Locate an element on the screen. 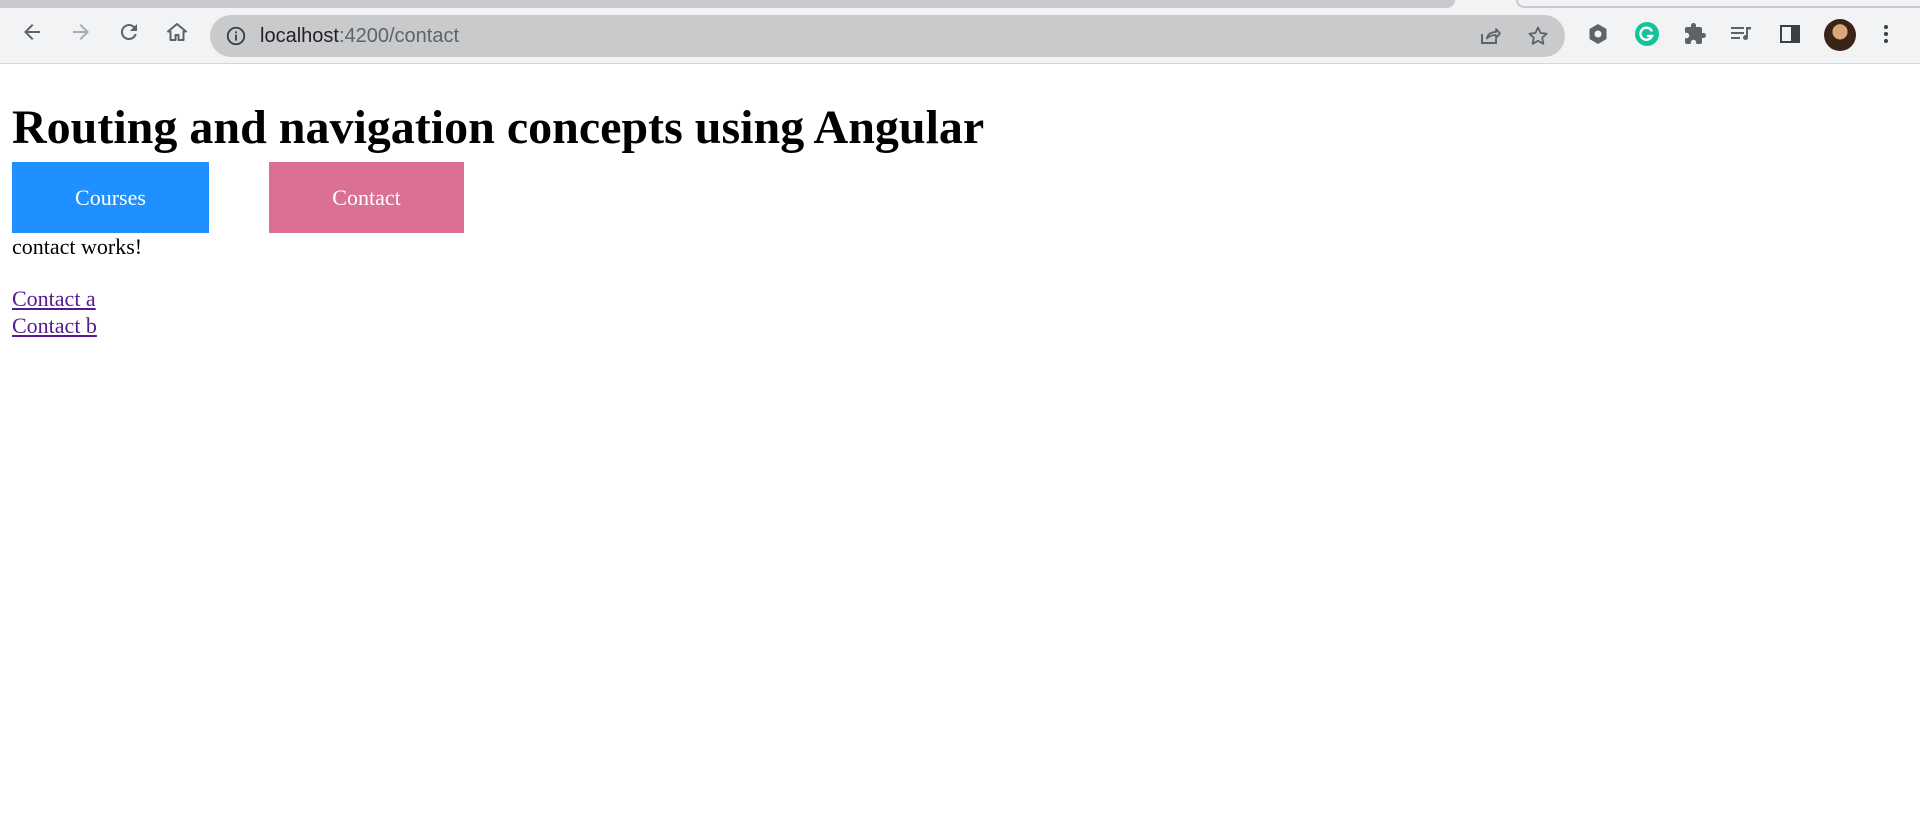 The height and width of the screenshot is (819, 1920). url-host: localhost is located at coordinates (299, 36).